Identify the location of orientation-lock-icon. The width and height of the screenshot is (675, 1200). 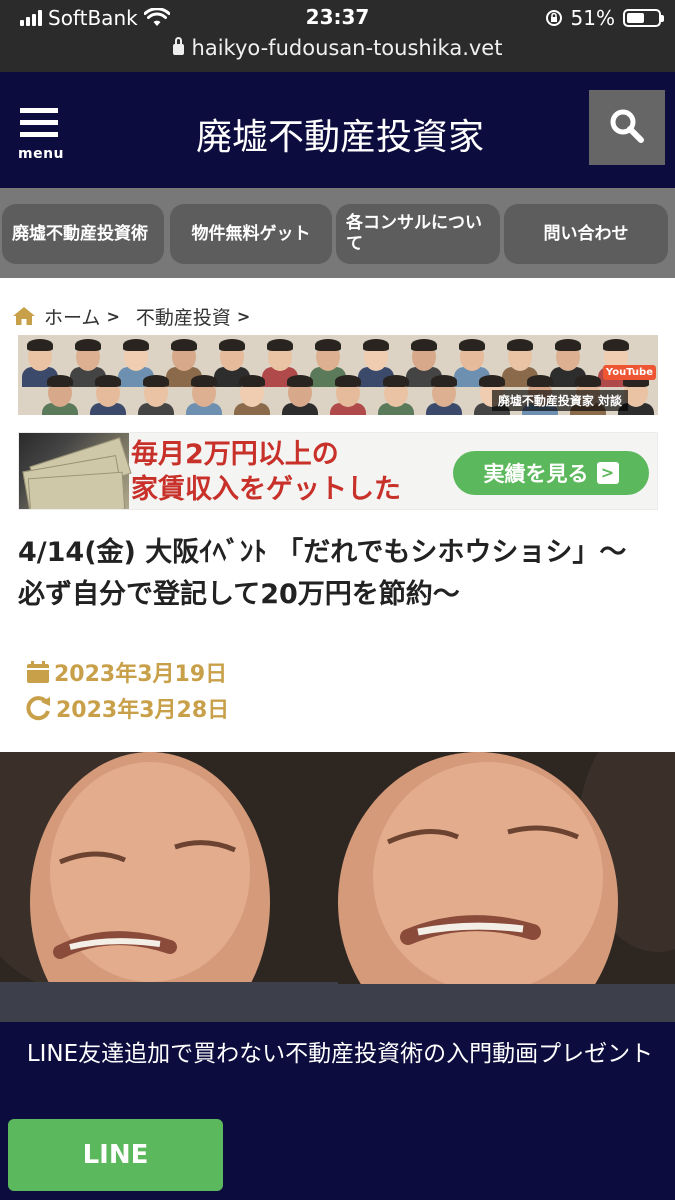
(553, 18).